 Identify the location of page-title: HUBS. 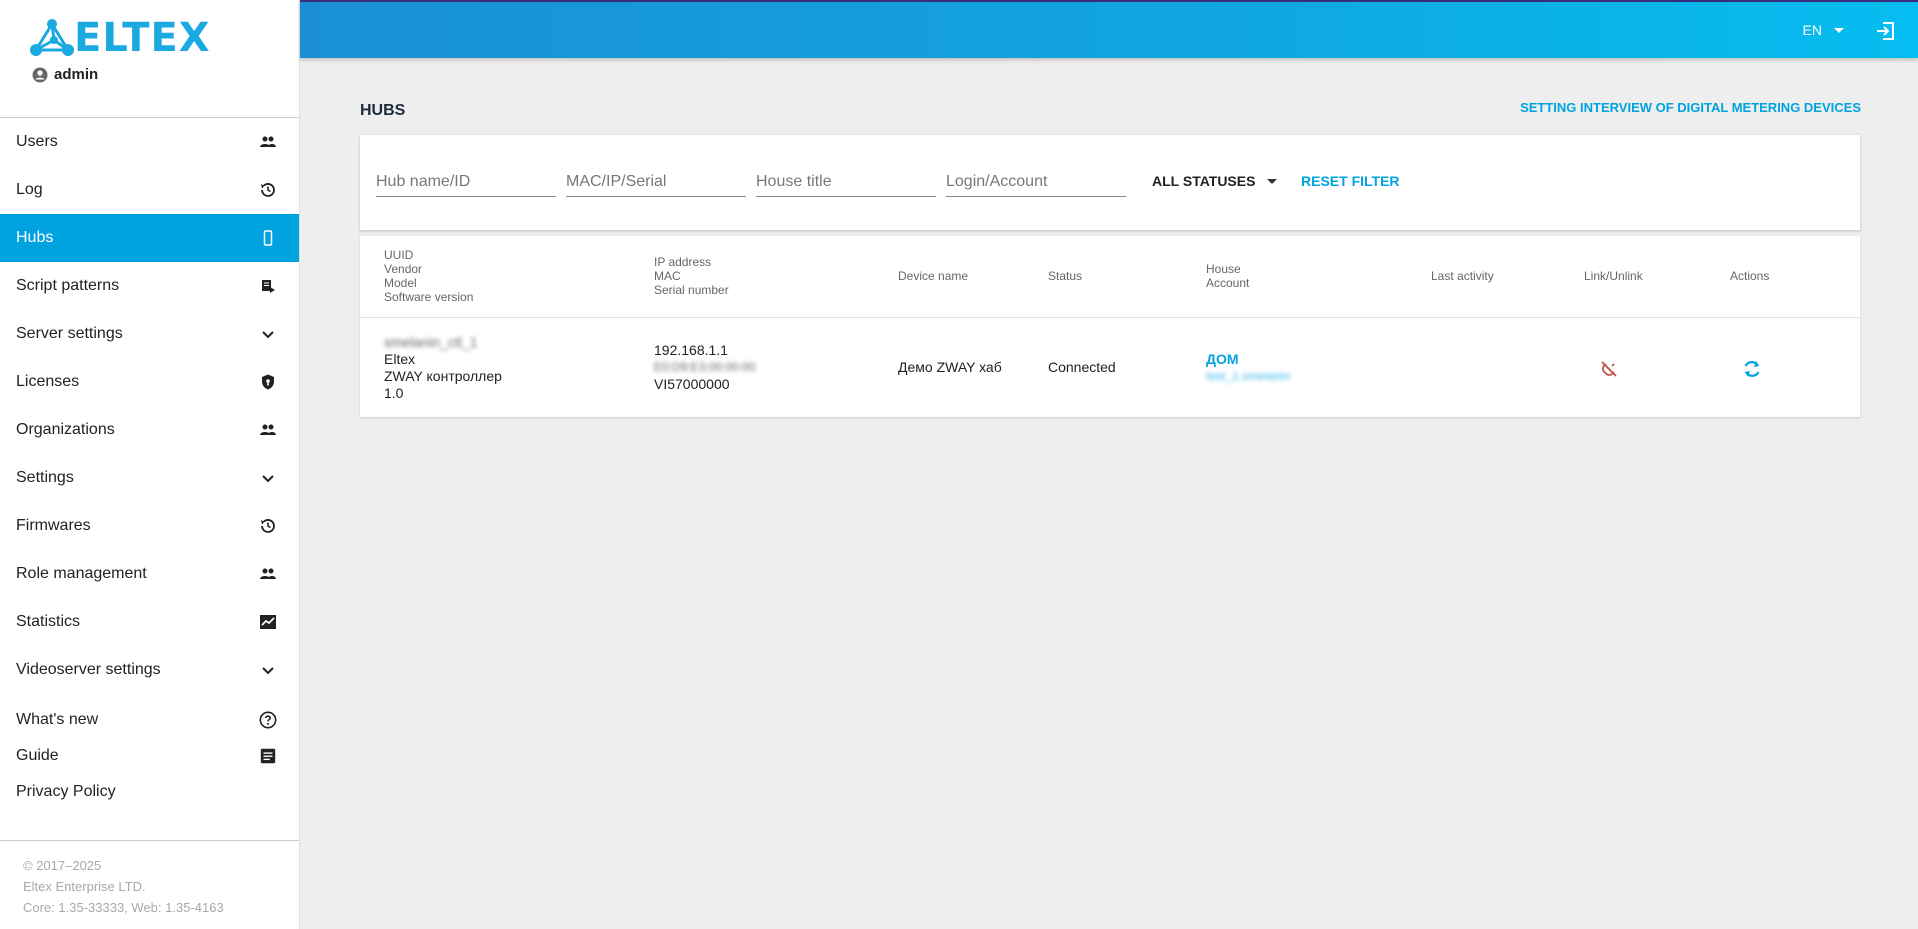
(383, 110).